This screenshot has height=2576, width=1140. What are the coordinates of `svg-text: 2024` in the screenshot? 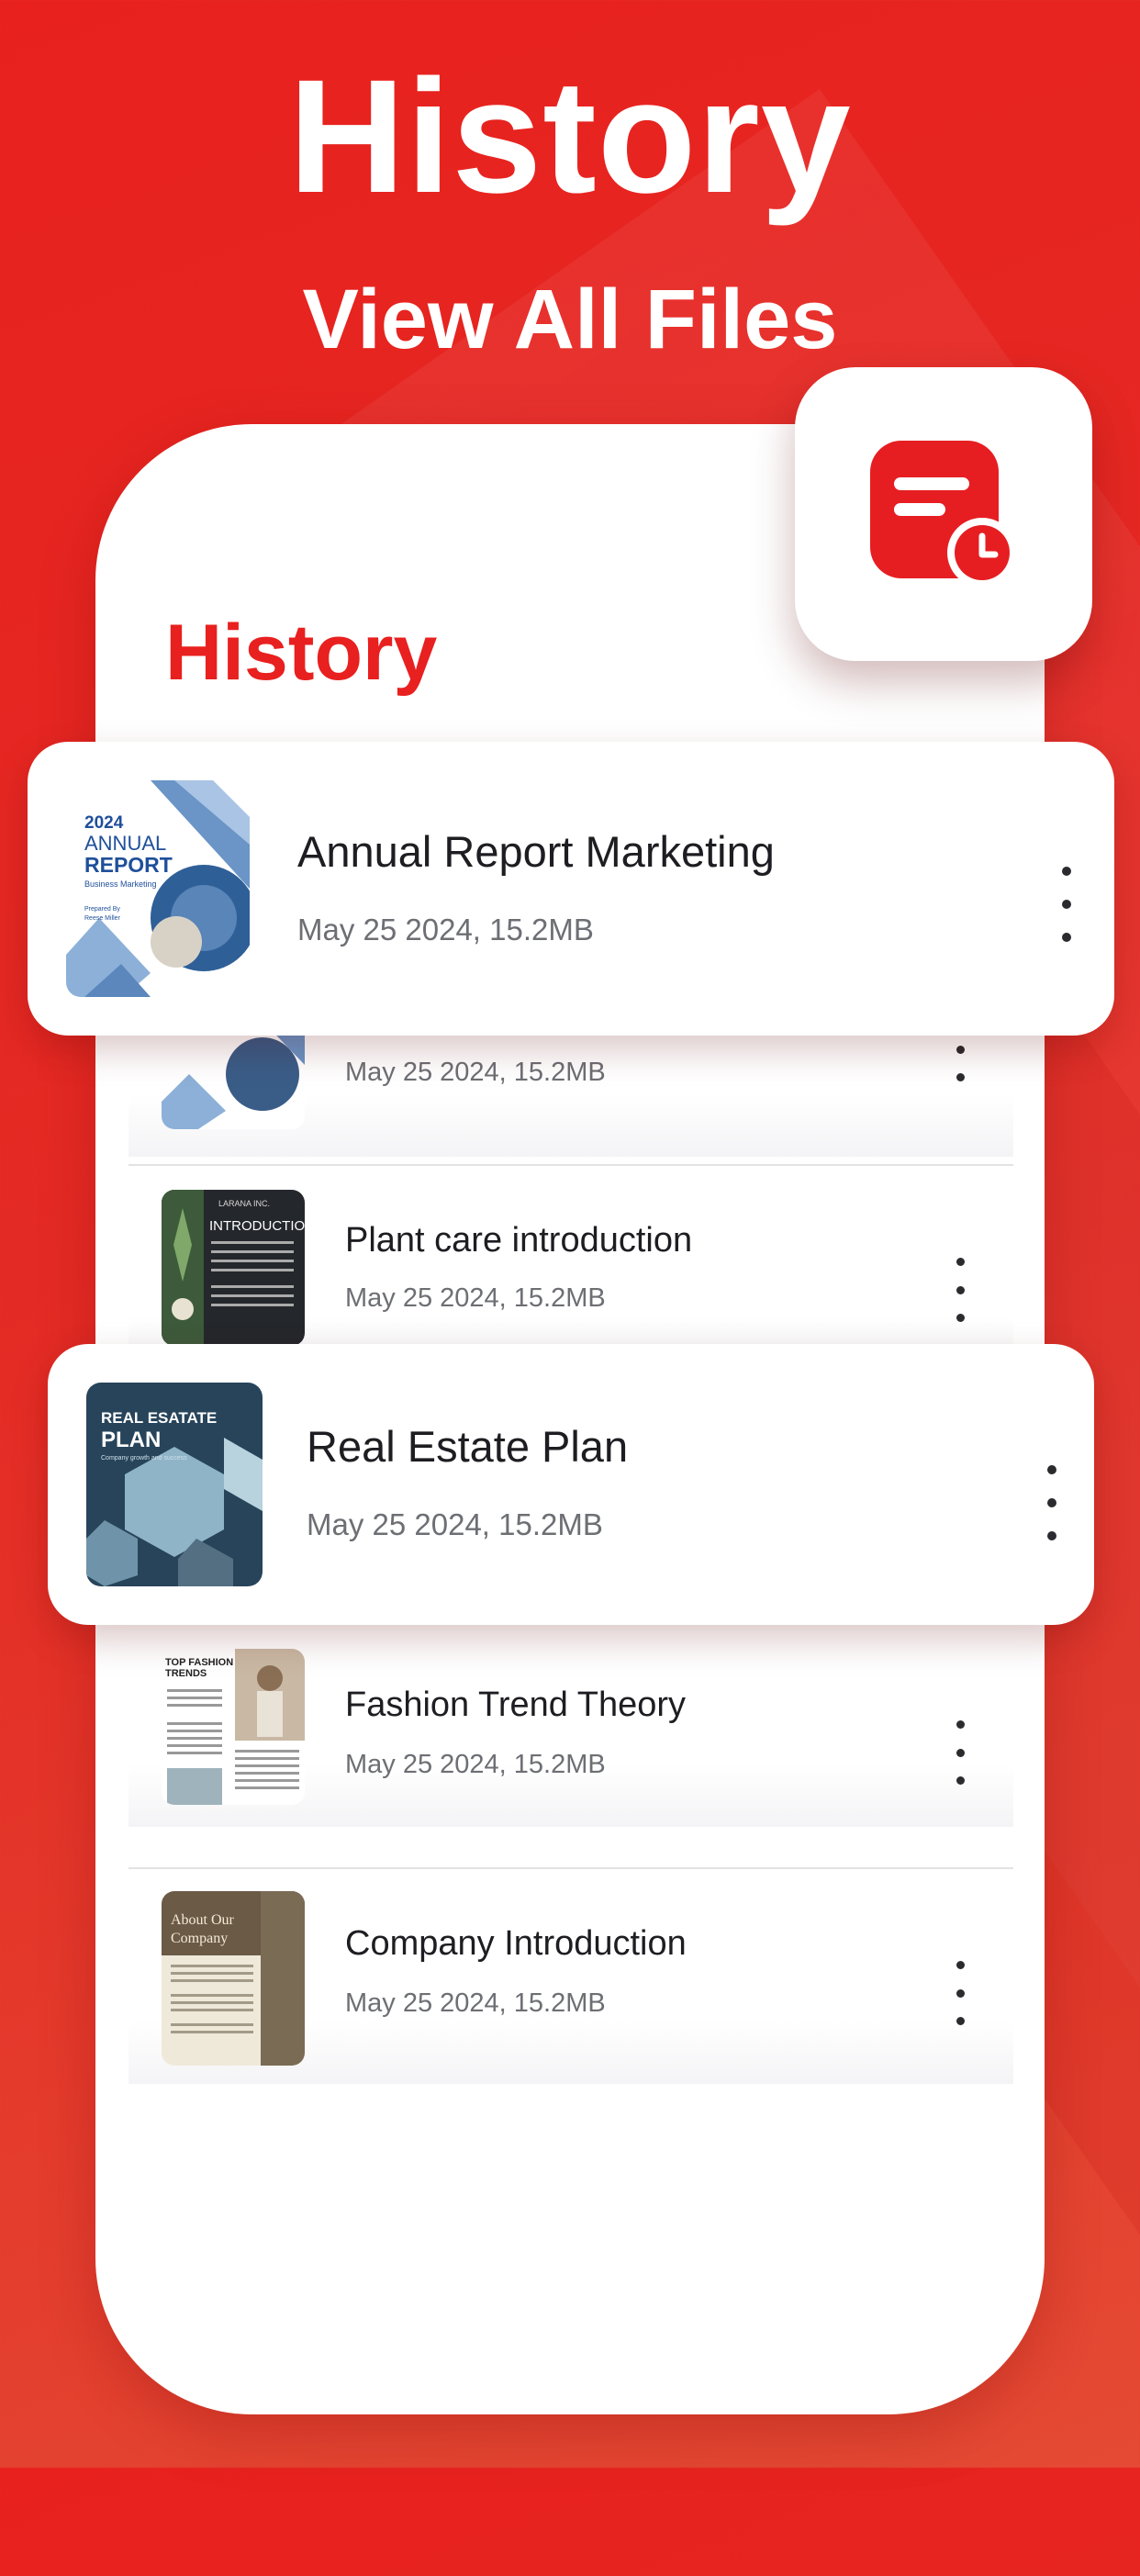 It's located at (104, 823).